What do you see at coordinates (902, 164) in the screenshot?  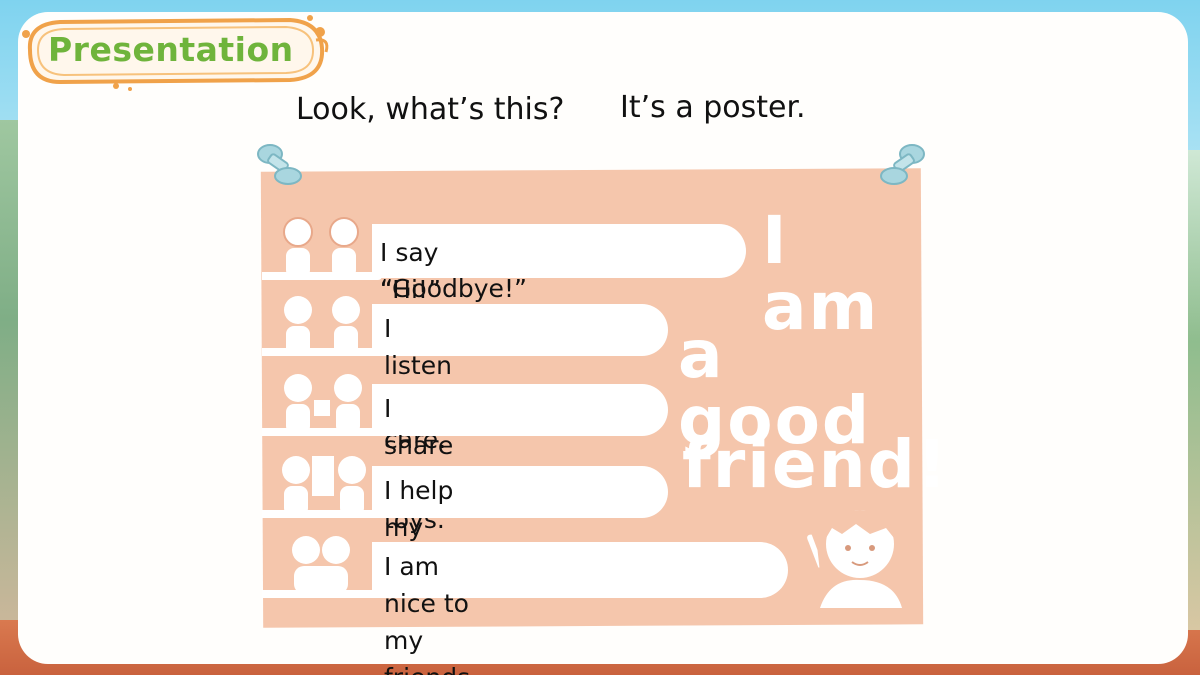 I see `pushpin-right-icon` at bounding box center [902, 164].